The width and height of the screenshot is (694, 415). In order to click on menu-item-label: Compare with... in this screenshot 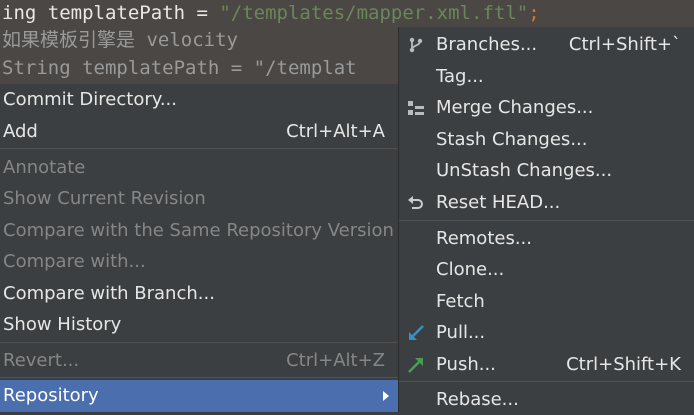, I will do `click(74, 261)`.